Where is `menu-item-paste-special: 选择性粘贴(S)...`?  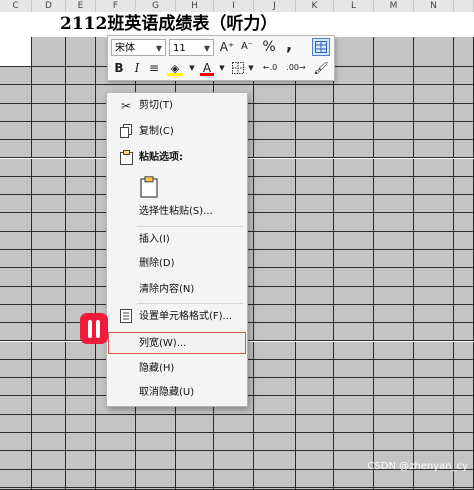
menu-item-paste-special: 选择性粘贴(S)... is located at coordinates (177, 212).